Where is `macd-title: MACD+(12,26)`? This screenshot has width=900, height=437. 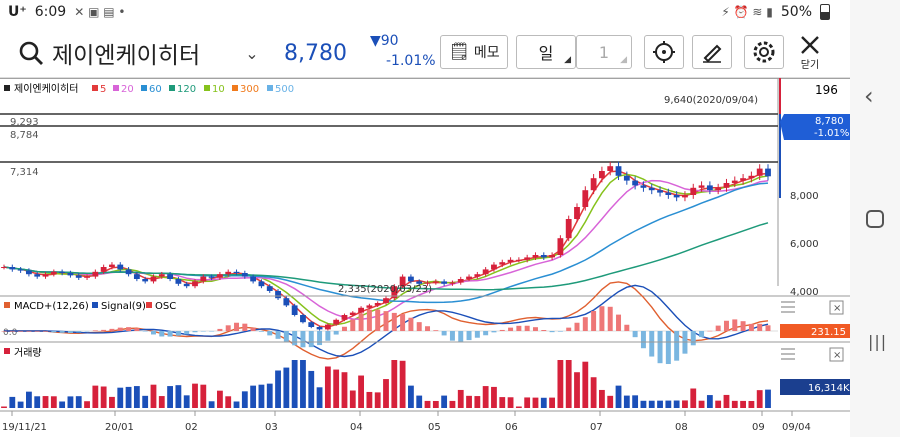 macd-title: MACD+(12,26) is located at coordinates (51, 306).